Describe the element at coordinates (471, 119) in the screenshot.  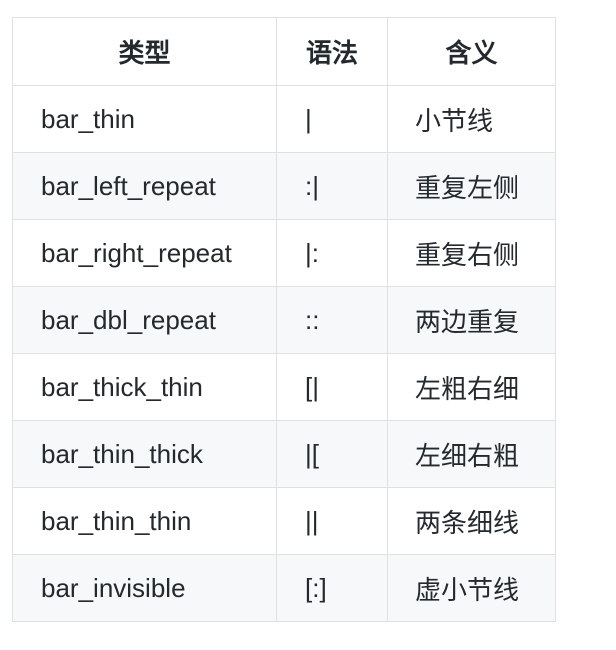
I see `cell-meaning: 小节线` at that location.